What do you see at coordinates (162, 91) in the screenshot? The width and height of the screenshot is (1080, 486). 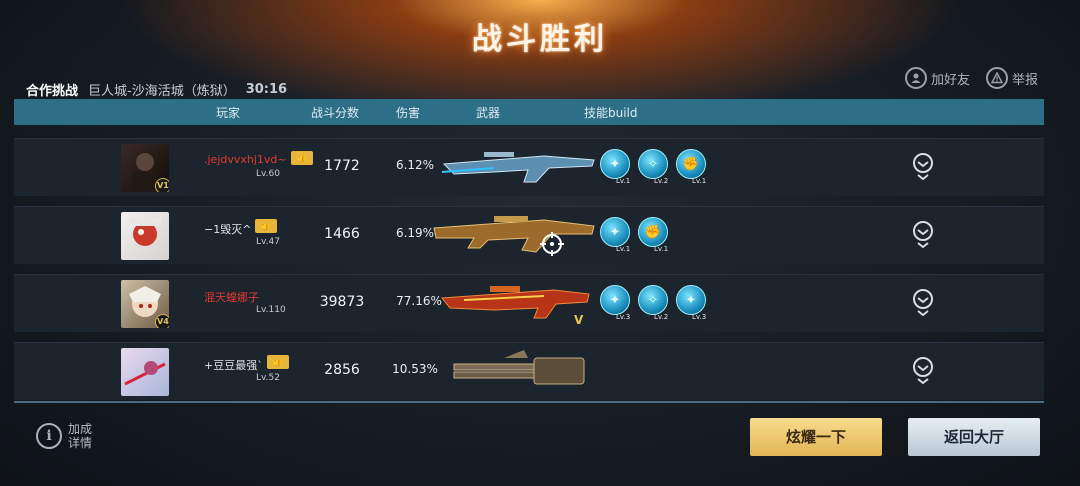 I see `map-name: 巨人城-沙海活城（炼狱）` at bounding box center [162, 91].